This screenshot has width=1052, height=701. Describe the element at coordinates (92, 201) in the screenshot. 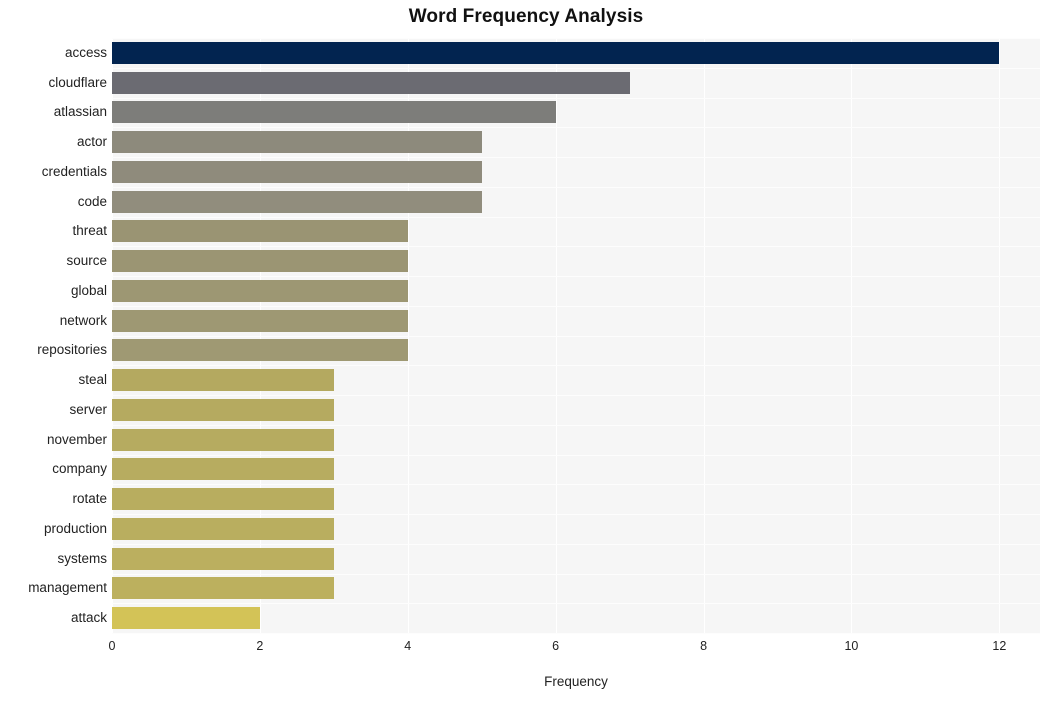

I see `y-tick-label-code: code` at that location.